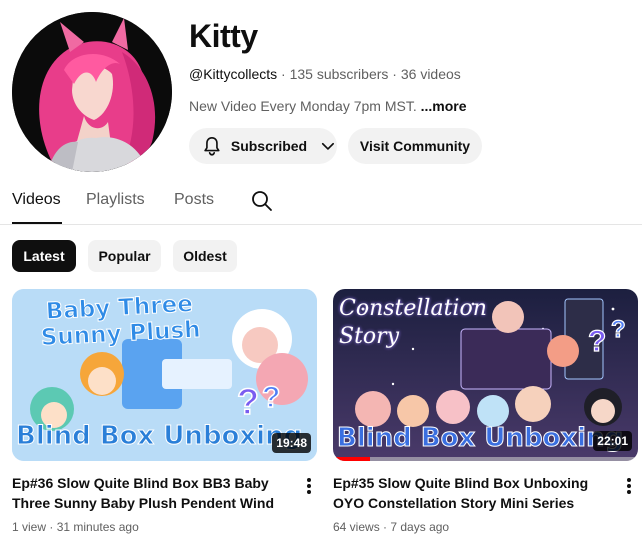 This screenshot has width=642, height=540. Describe the element at coordinates (413, 322) in the screenshot. I see `thumbnail-title-top: Constellation Story` at that location.